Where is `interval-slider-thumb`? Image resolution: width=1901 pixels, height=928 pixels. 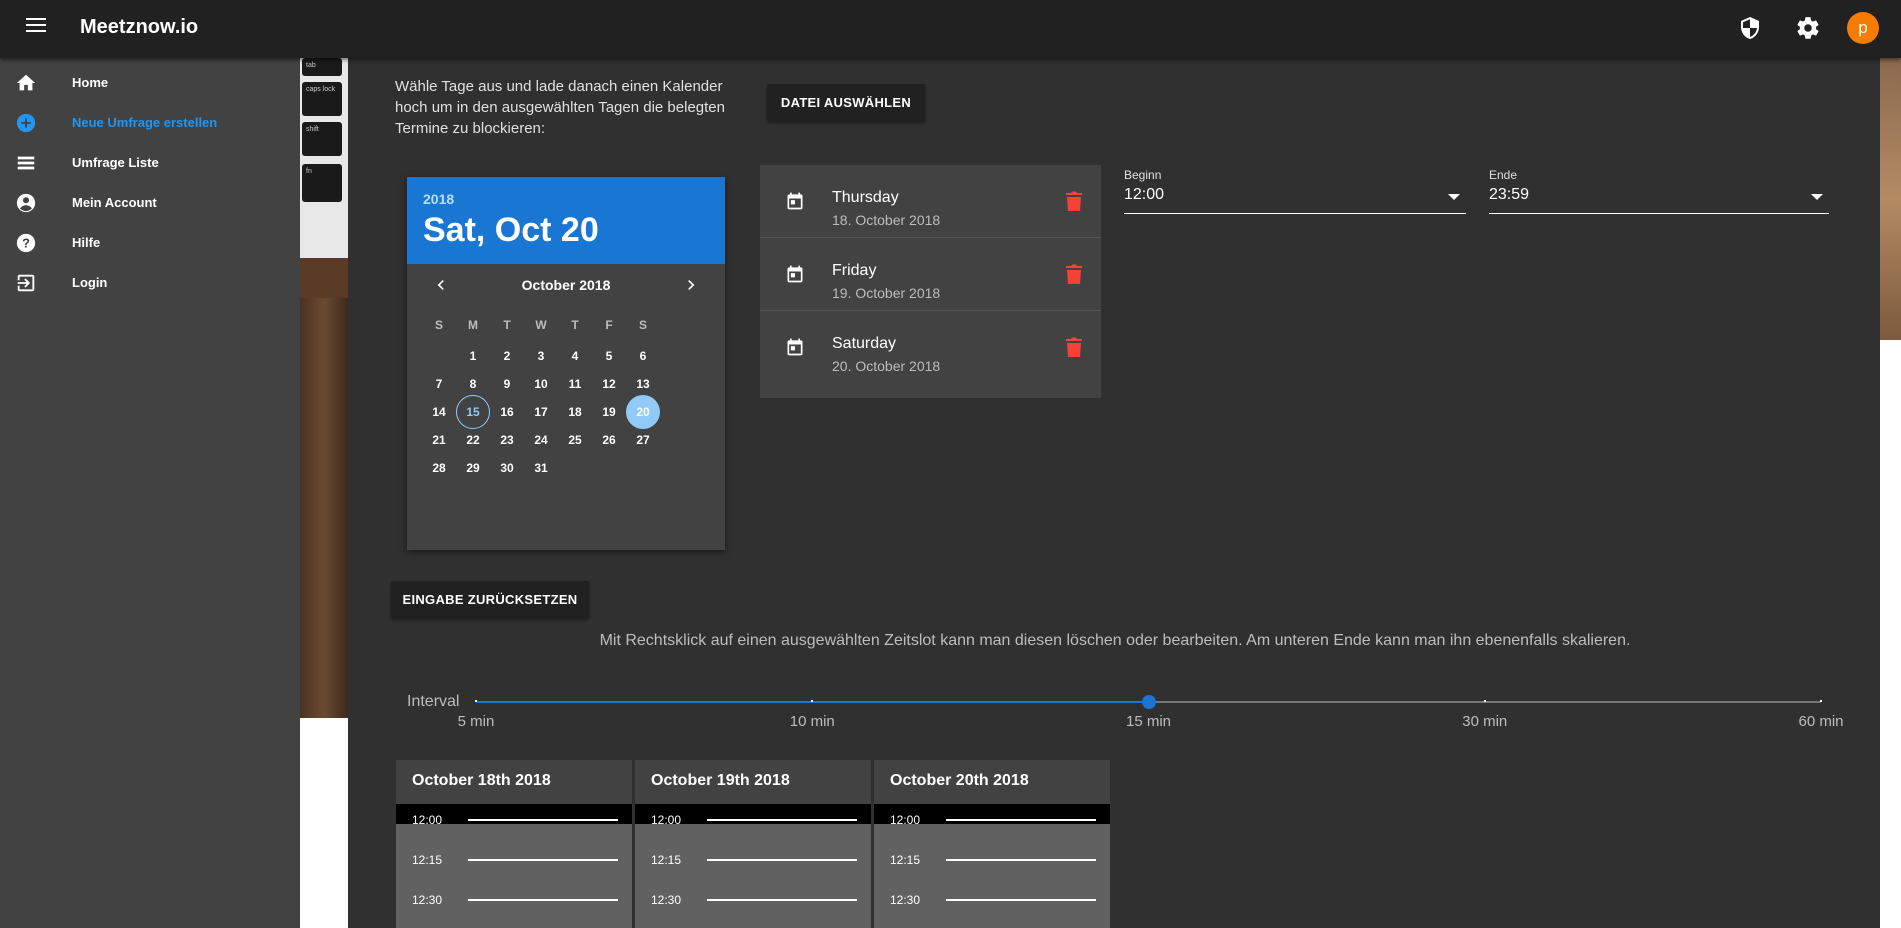 interval-slider-thumb is located at coordinates (1148, 702).